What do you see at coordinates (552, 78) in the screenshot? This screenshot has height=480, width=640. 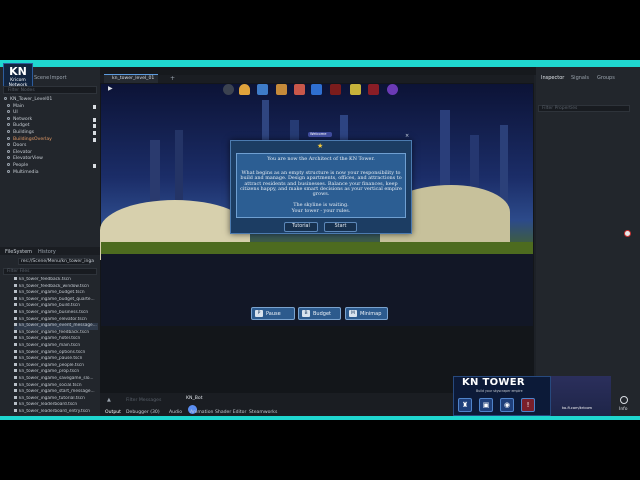 I see `tab-inspector: Inspector` at bounding box center [552, 78].